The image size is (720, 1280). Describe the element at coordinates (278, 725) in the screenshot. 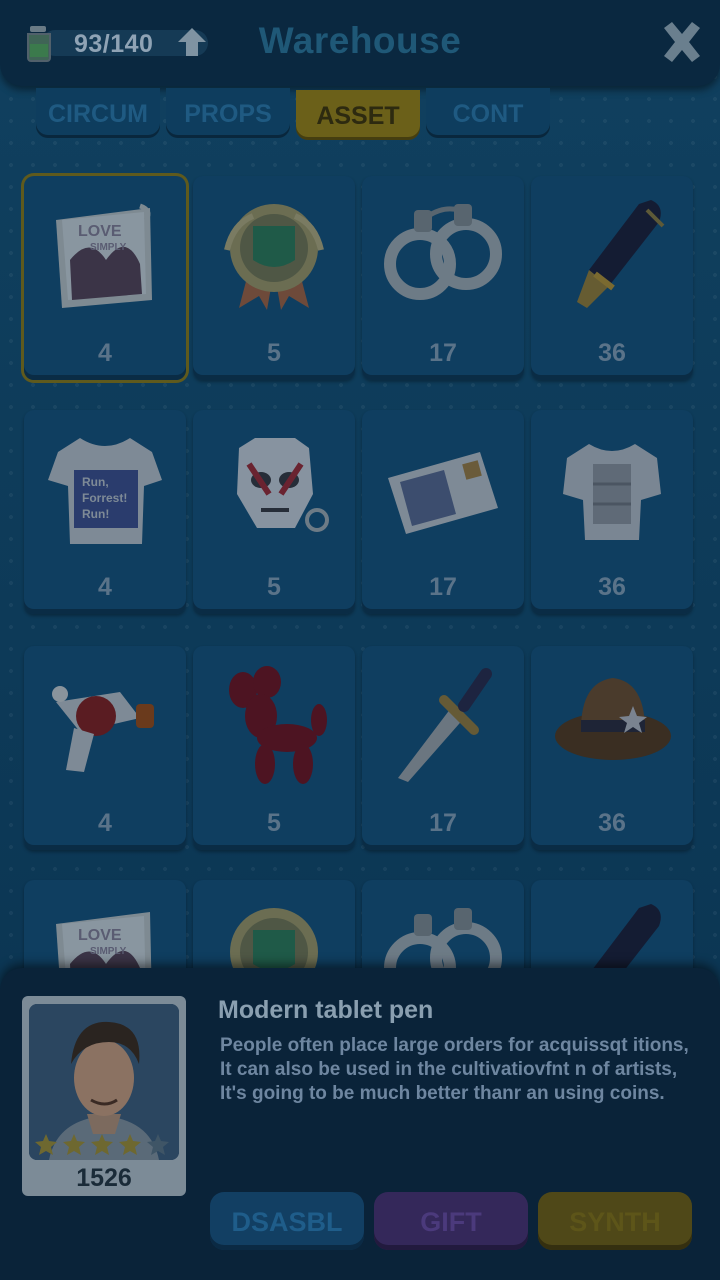

I see `balloon-dog-icon` at that location.